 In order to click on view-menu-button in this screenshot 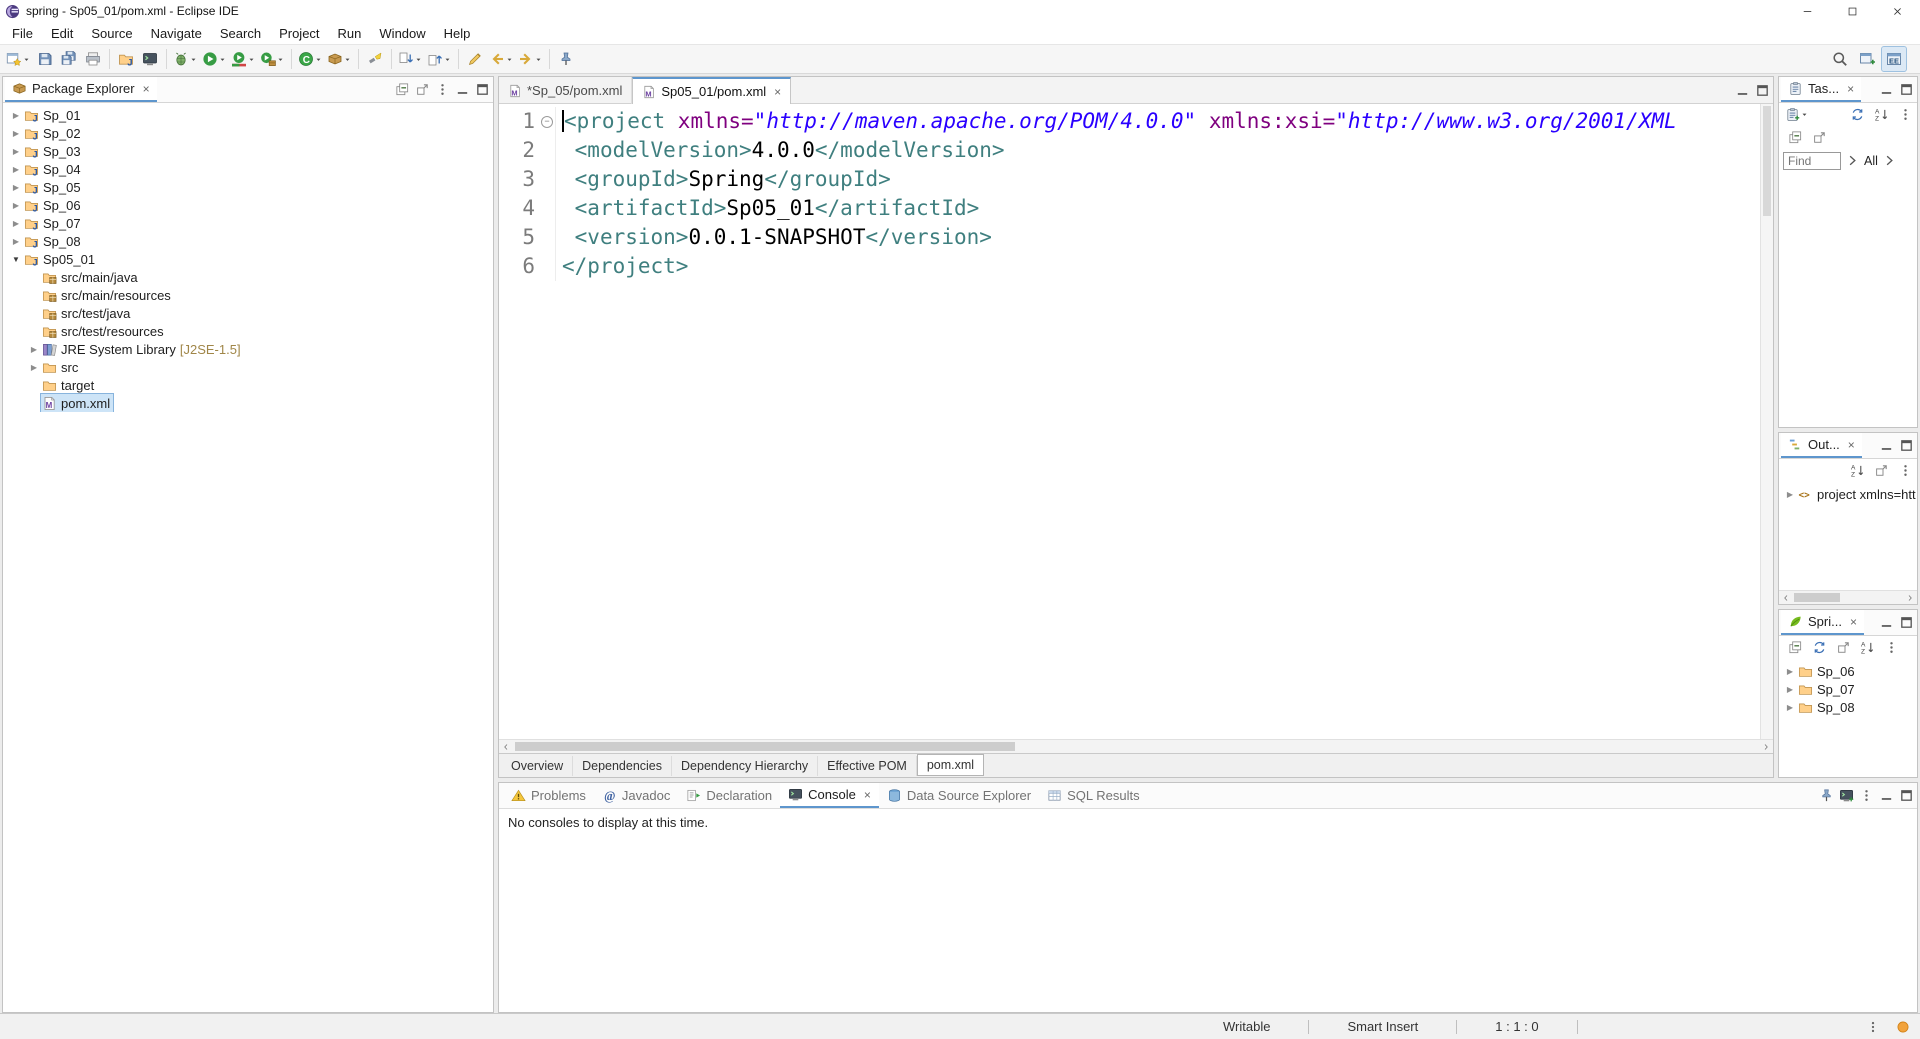, I will do `click(1905, 470)`.